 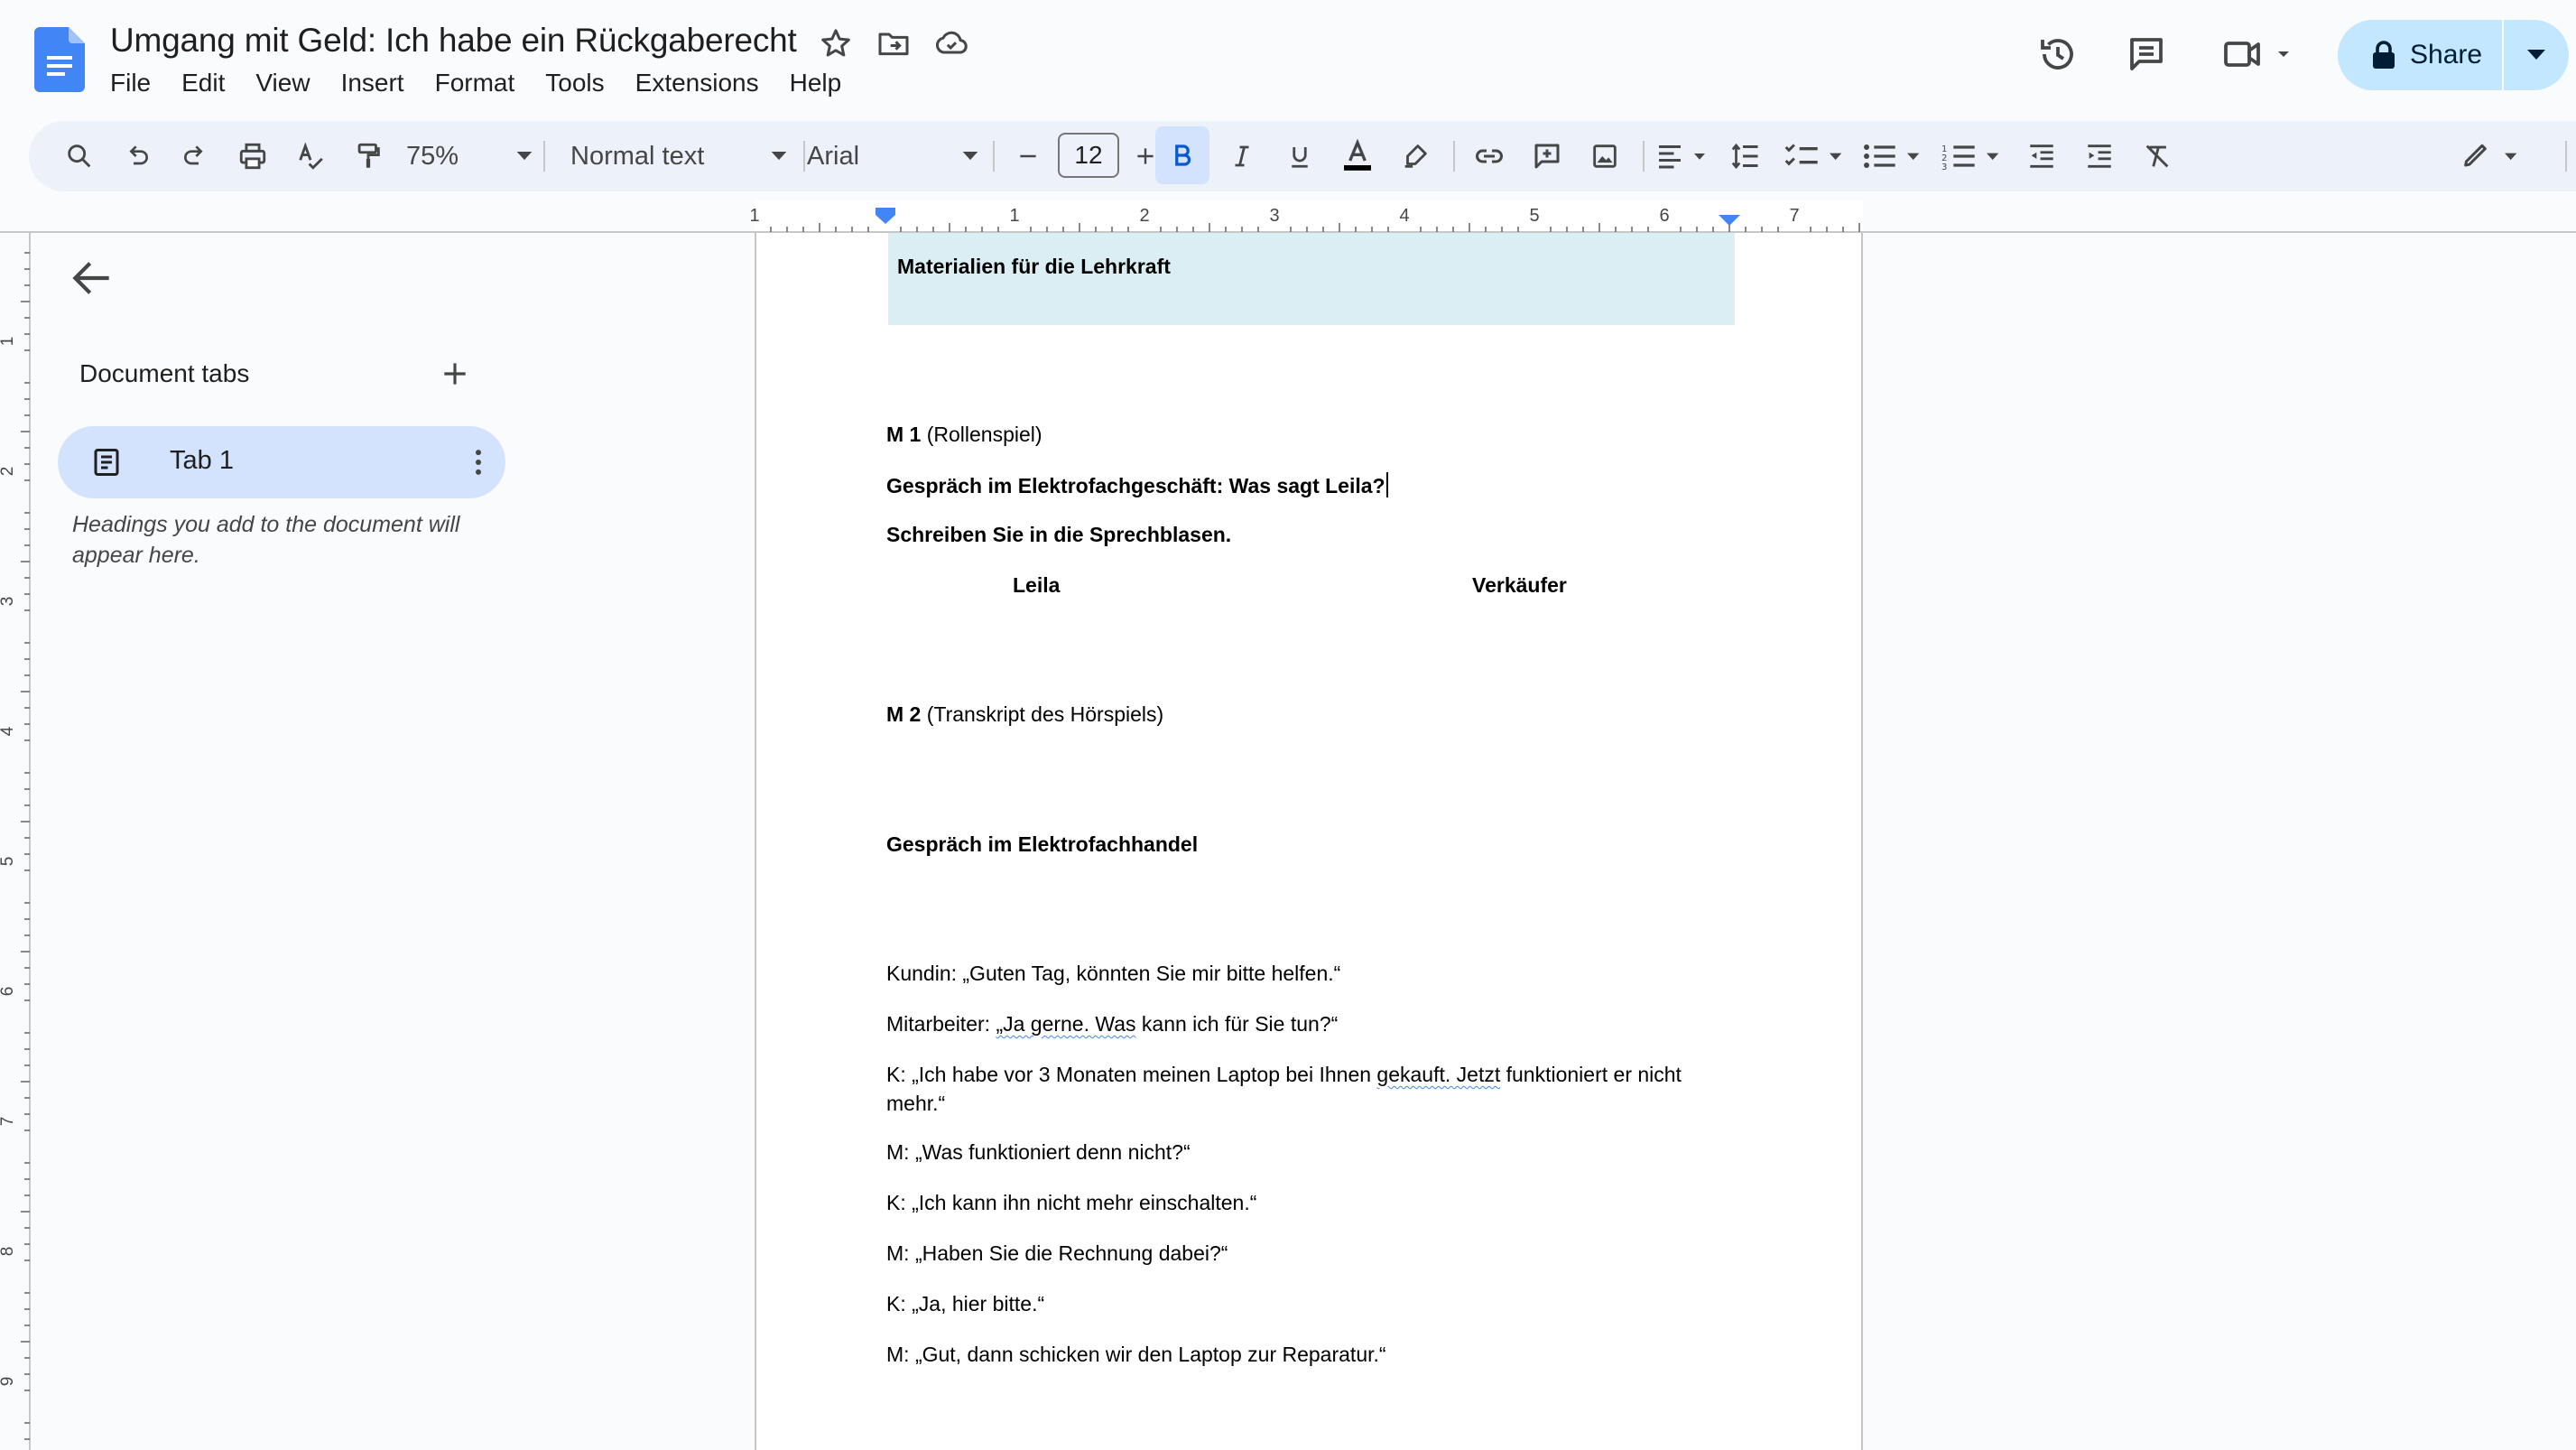 I want to click on ruler-label: 5, so click(x=1534, y=216).